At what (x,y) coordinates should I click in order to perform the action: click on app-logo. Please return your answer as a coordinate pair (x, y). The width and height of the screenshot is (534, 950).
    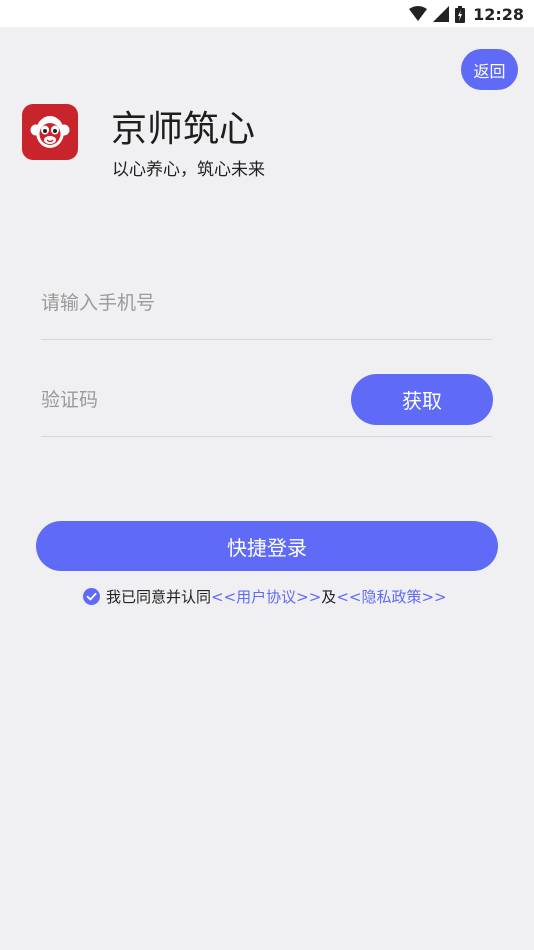
    Looking at the image, I should click on (50, 132).